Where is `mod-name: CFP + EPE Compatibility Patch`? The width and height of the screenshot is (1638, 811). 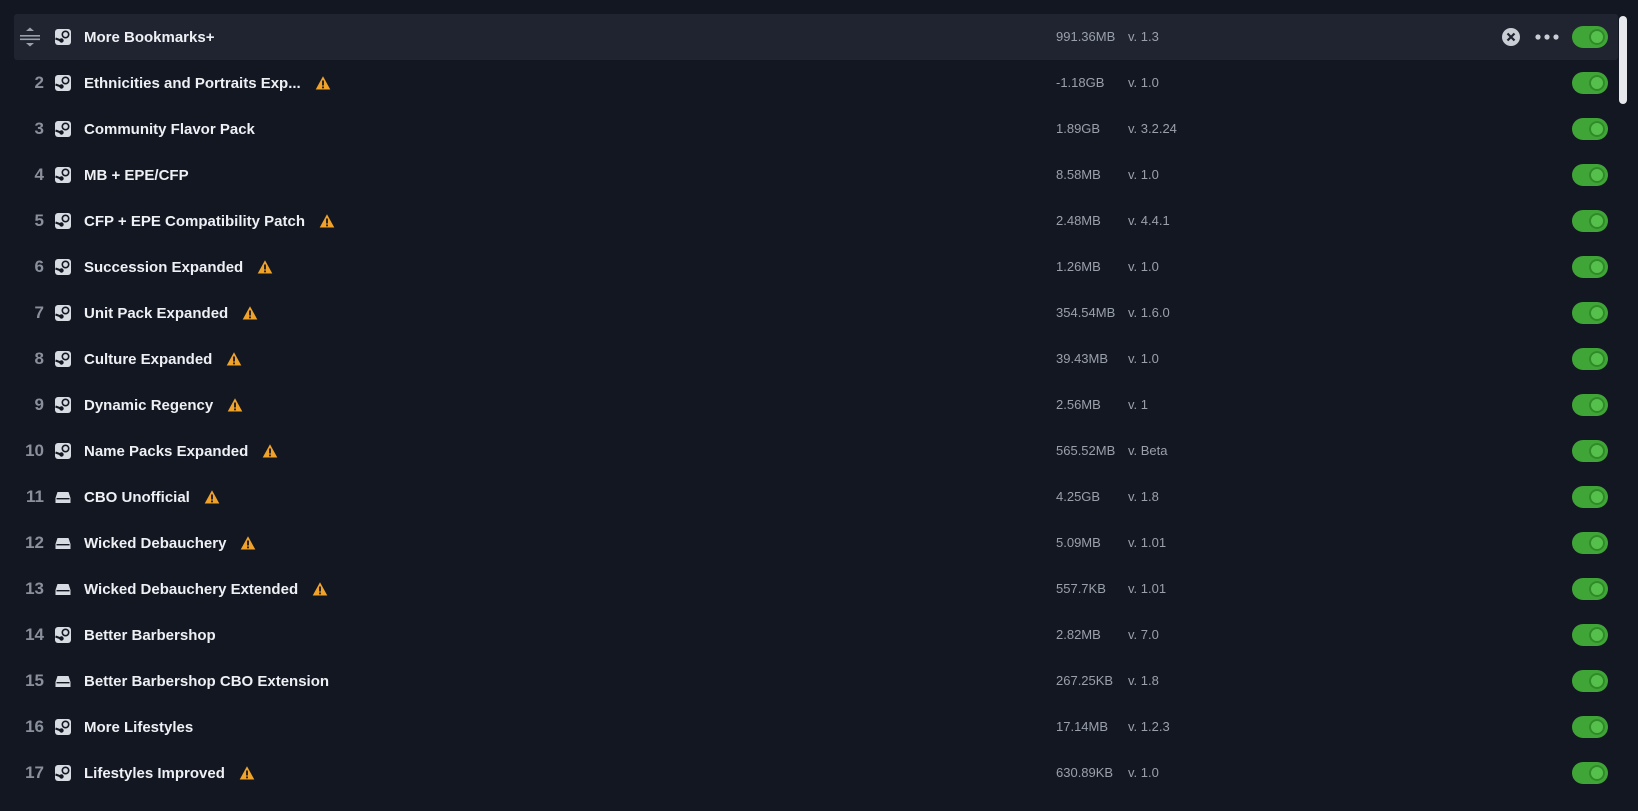
mod-name: CFP + EPE Compatibility Patch is located at coordinates (195, 221).